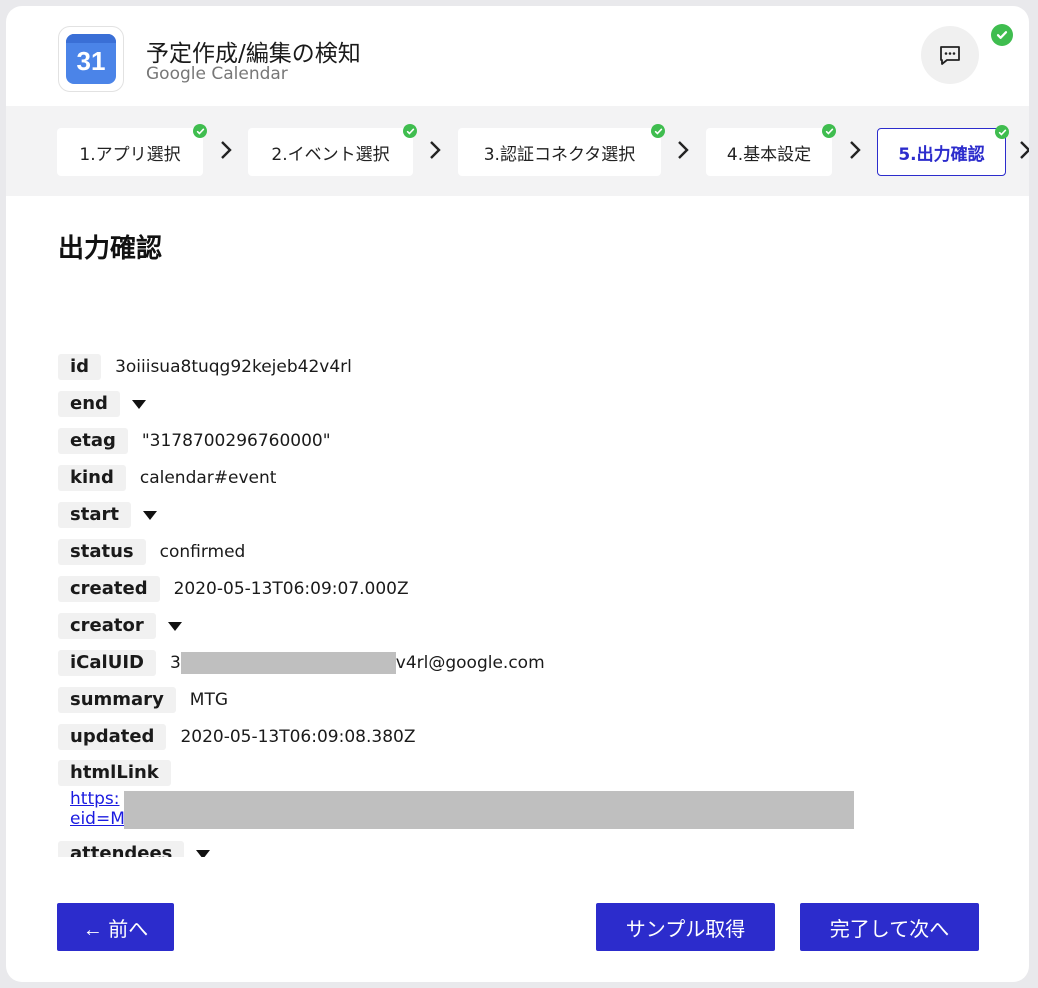 This screenshot has height=988, width=1038. Describe the element at coordinates (202, 552) in the screenshot. I see `field-value: confirmed` at that location.